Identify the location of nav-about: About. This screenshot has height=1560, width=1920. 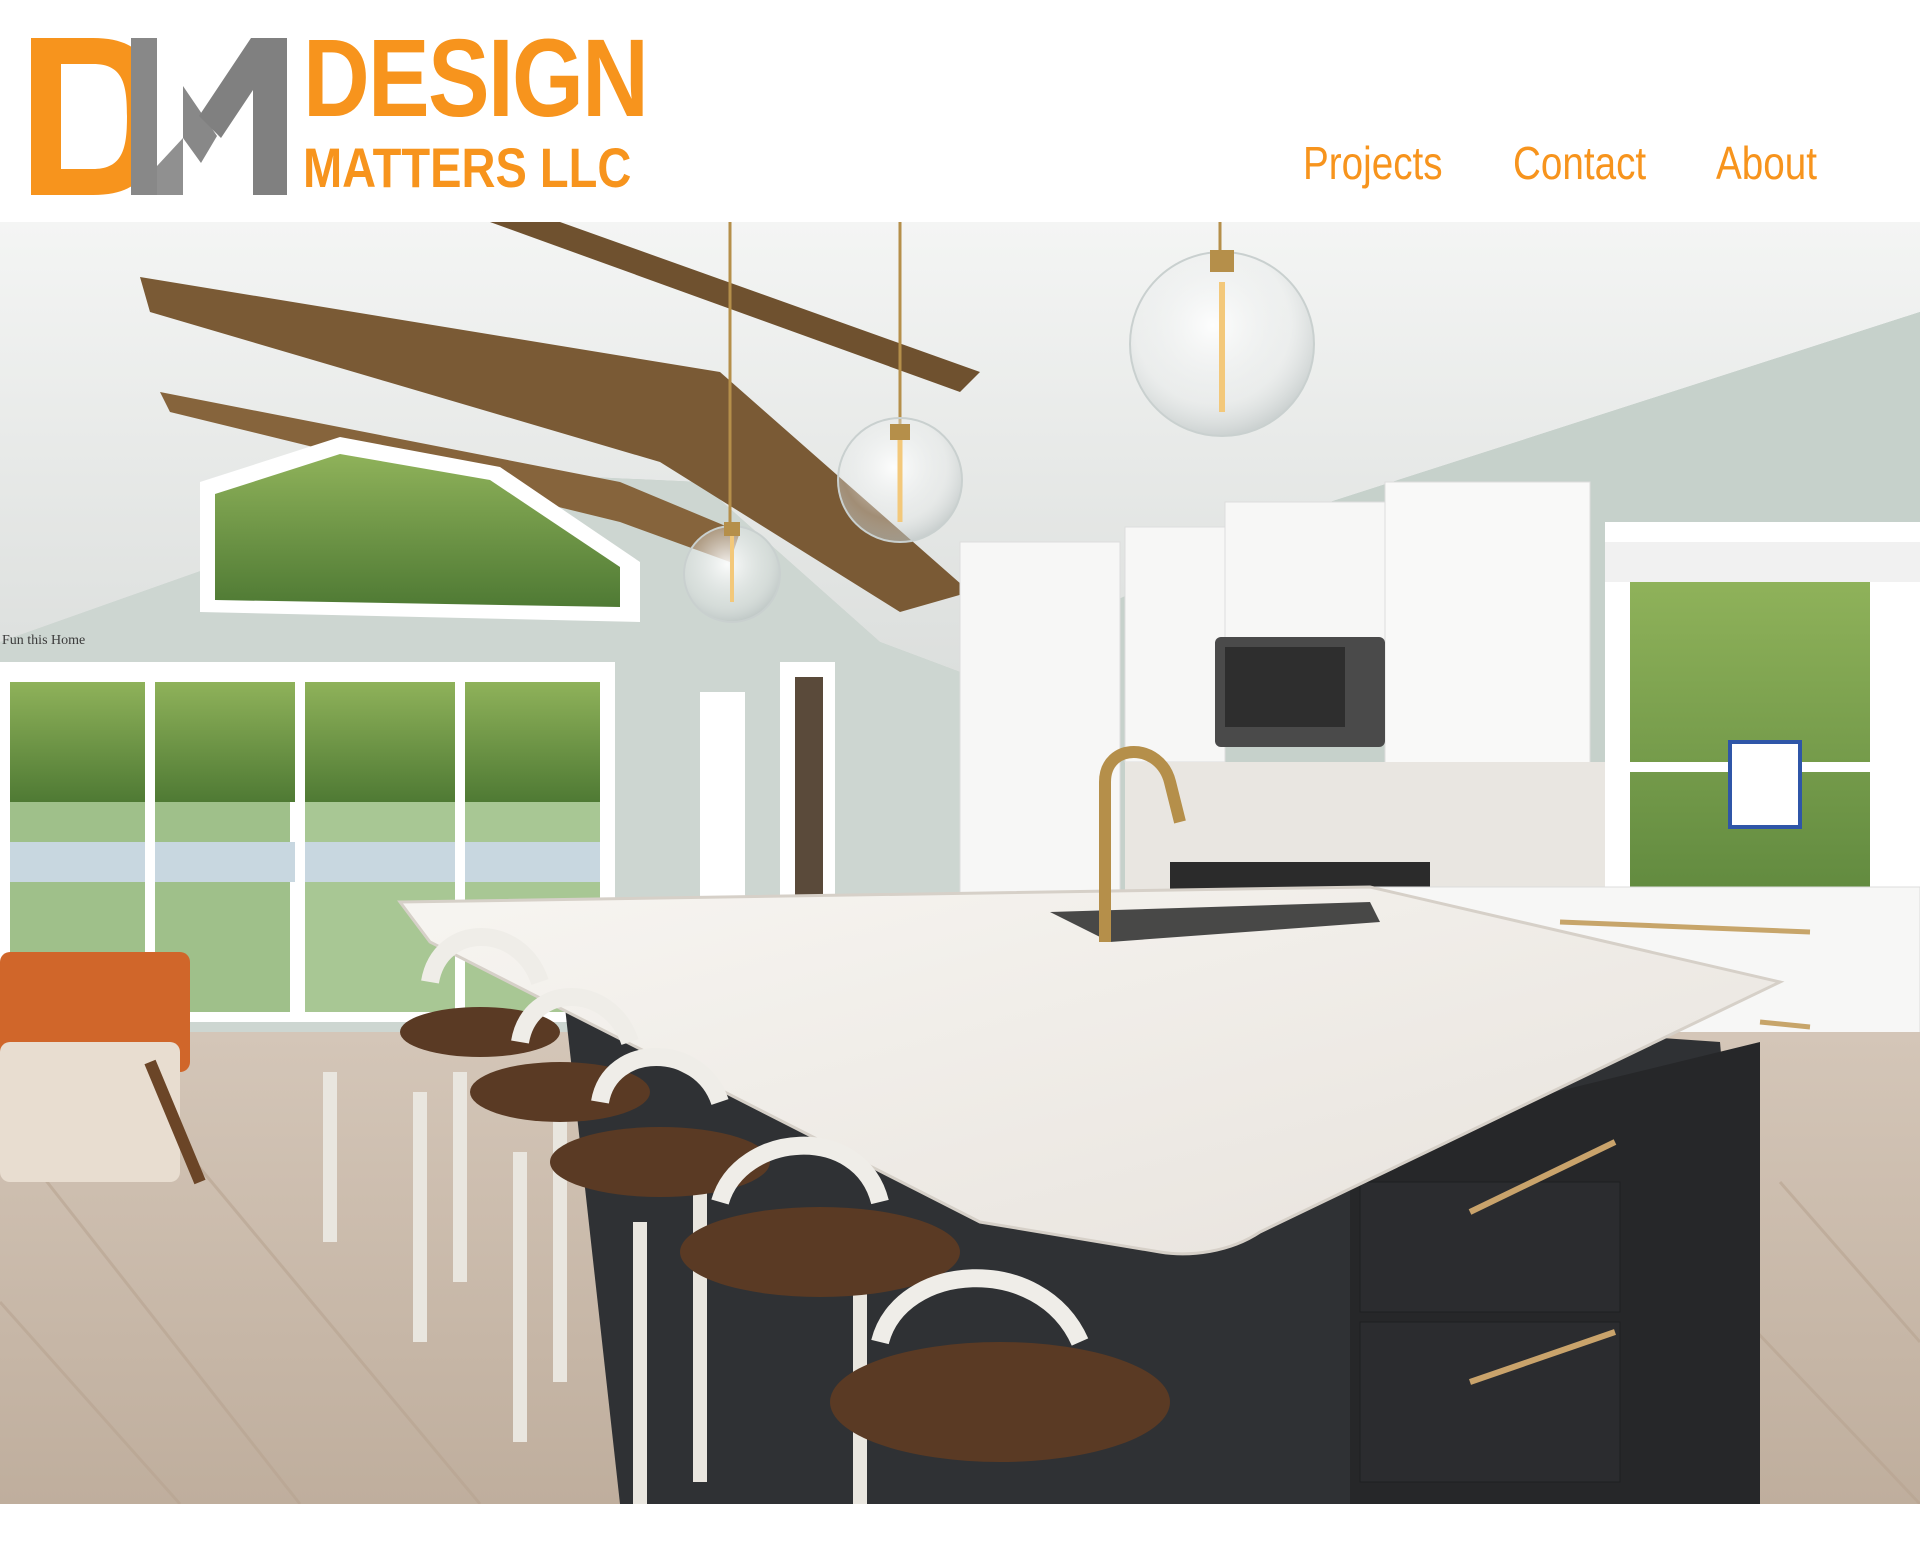
(1766, 163).